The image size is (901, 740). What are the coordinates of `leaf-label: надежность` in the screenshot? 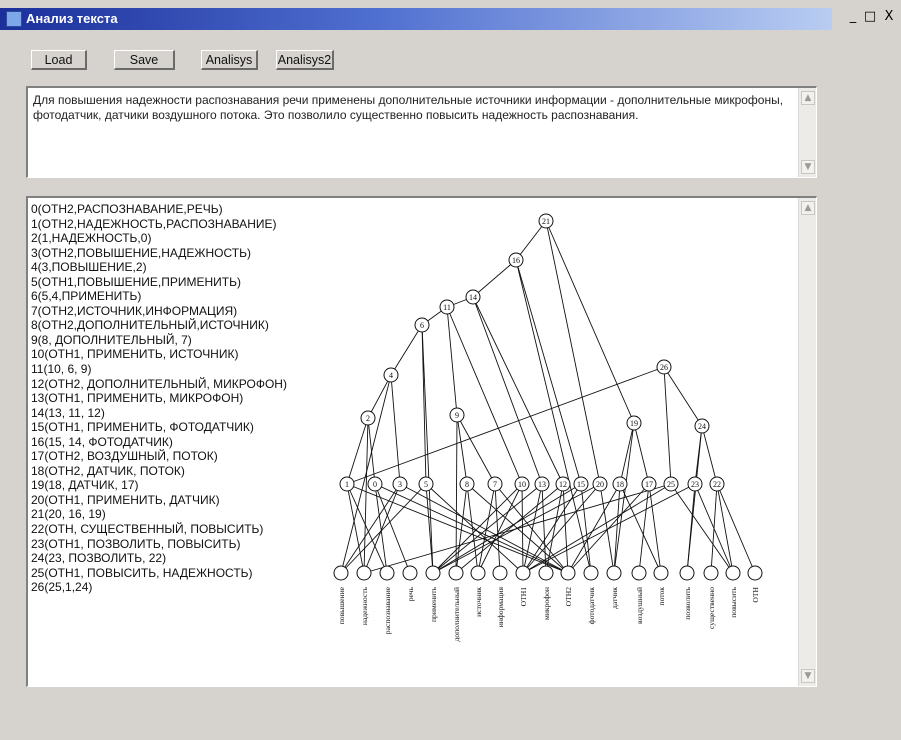 It's located at (364, 605).